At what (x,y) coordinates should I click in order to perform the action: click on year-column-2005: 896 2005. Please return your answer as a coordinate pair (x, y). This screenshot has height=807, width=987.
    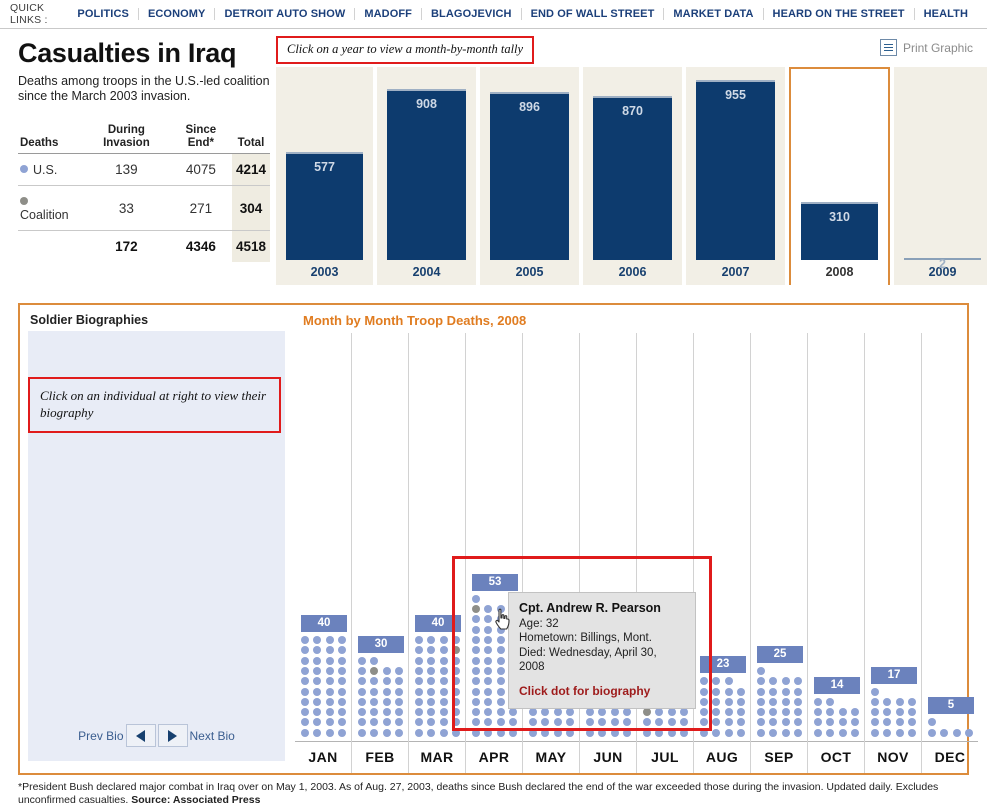
    Looking at the image, I should click on (529, 176).